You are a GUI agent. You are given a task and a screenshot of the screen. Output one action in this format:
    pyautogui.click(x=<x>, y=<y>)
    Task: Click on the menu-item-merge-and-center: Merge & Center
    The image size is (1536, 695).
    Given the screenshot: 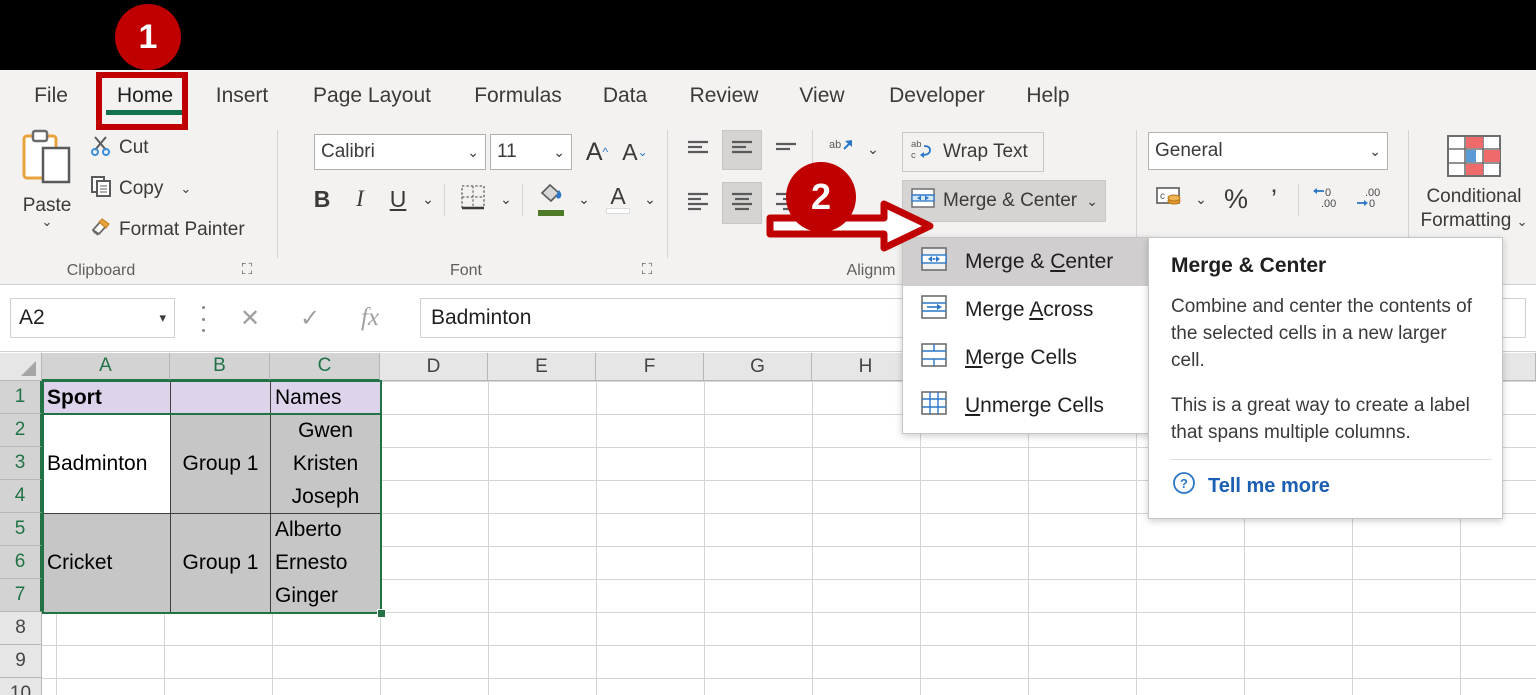 What is the action you would take?
    pyautogui.click(x=1026, y=262)
    